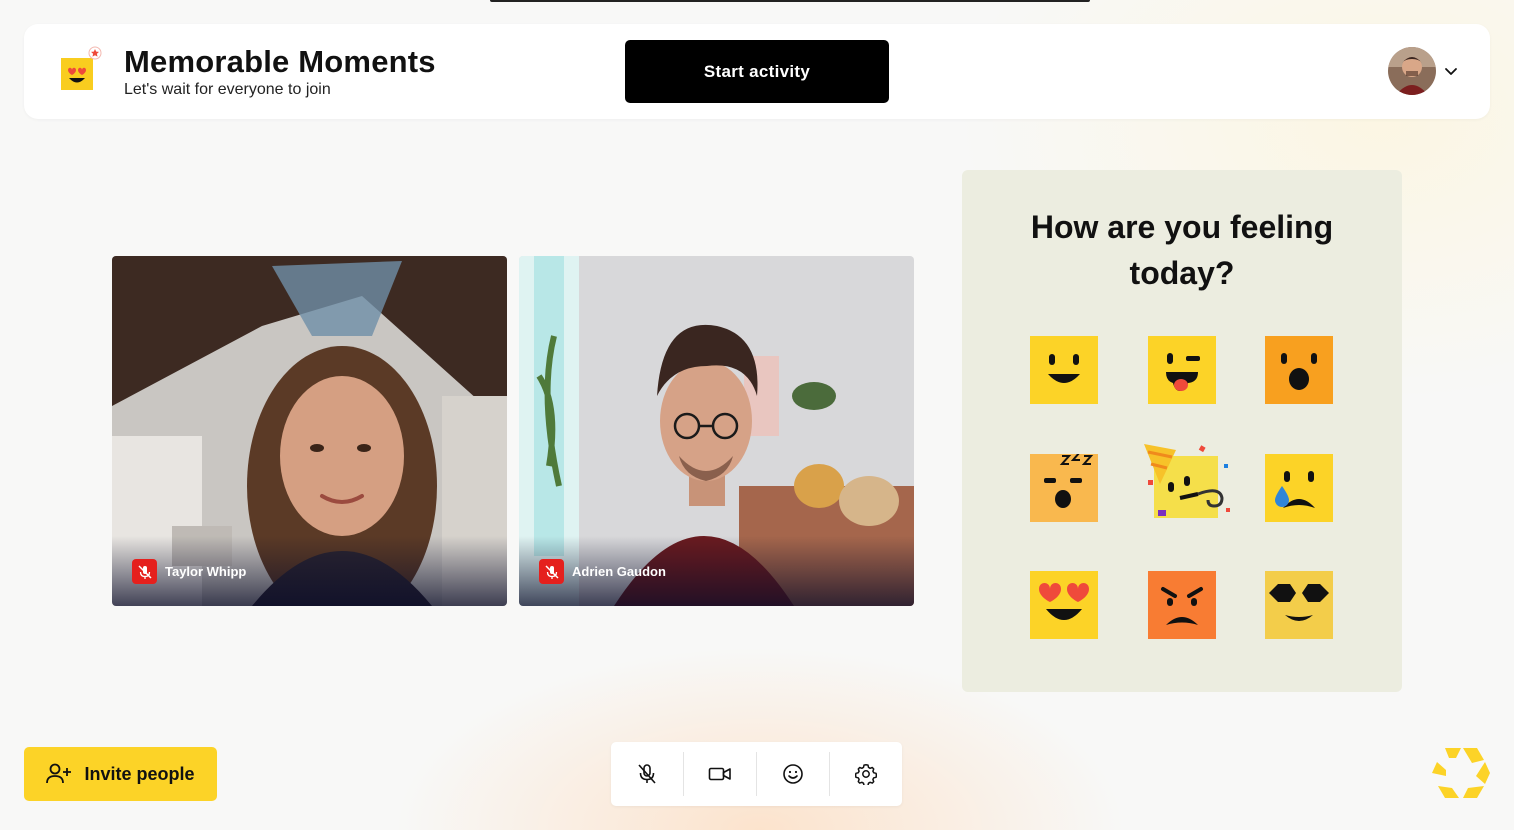  Describe the element at coordinates (309, 431) in the screenshot. I see `video-tile-participant-1: Taylor Whipp` at that location.